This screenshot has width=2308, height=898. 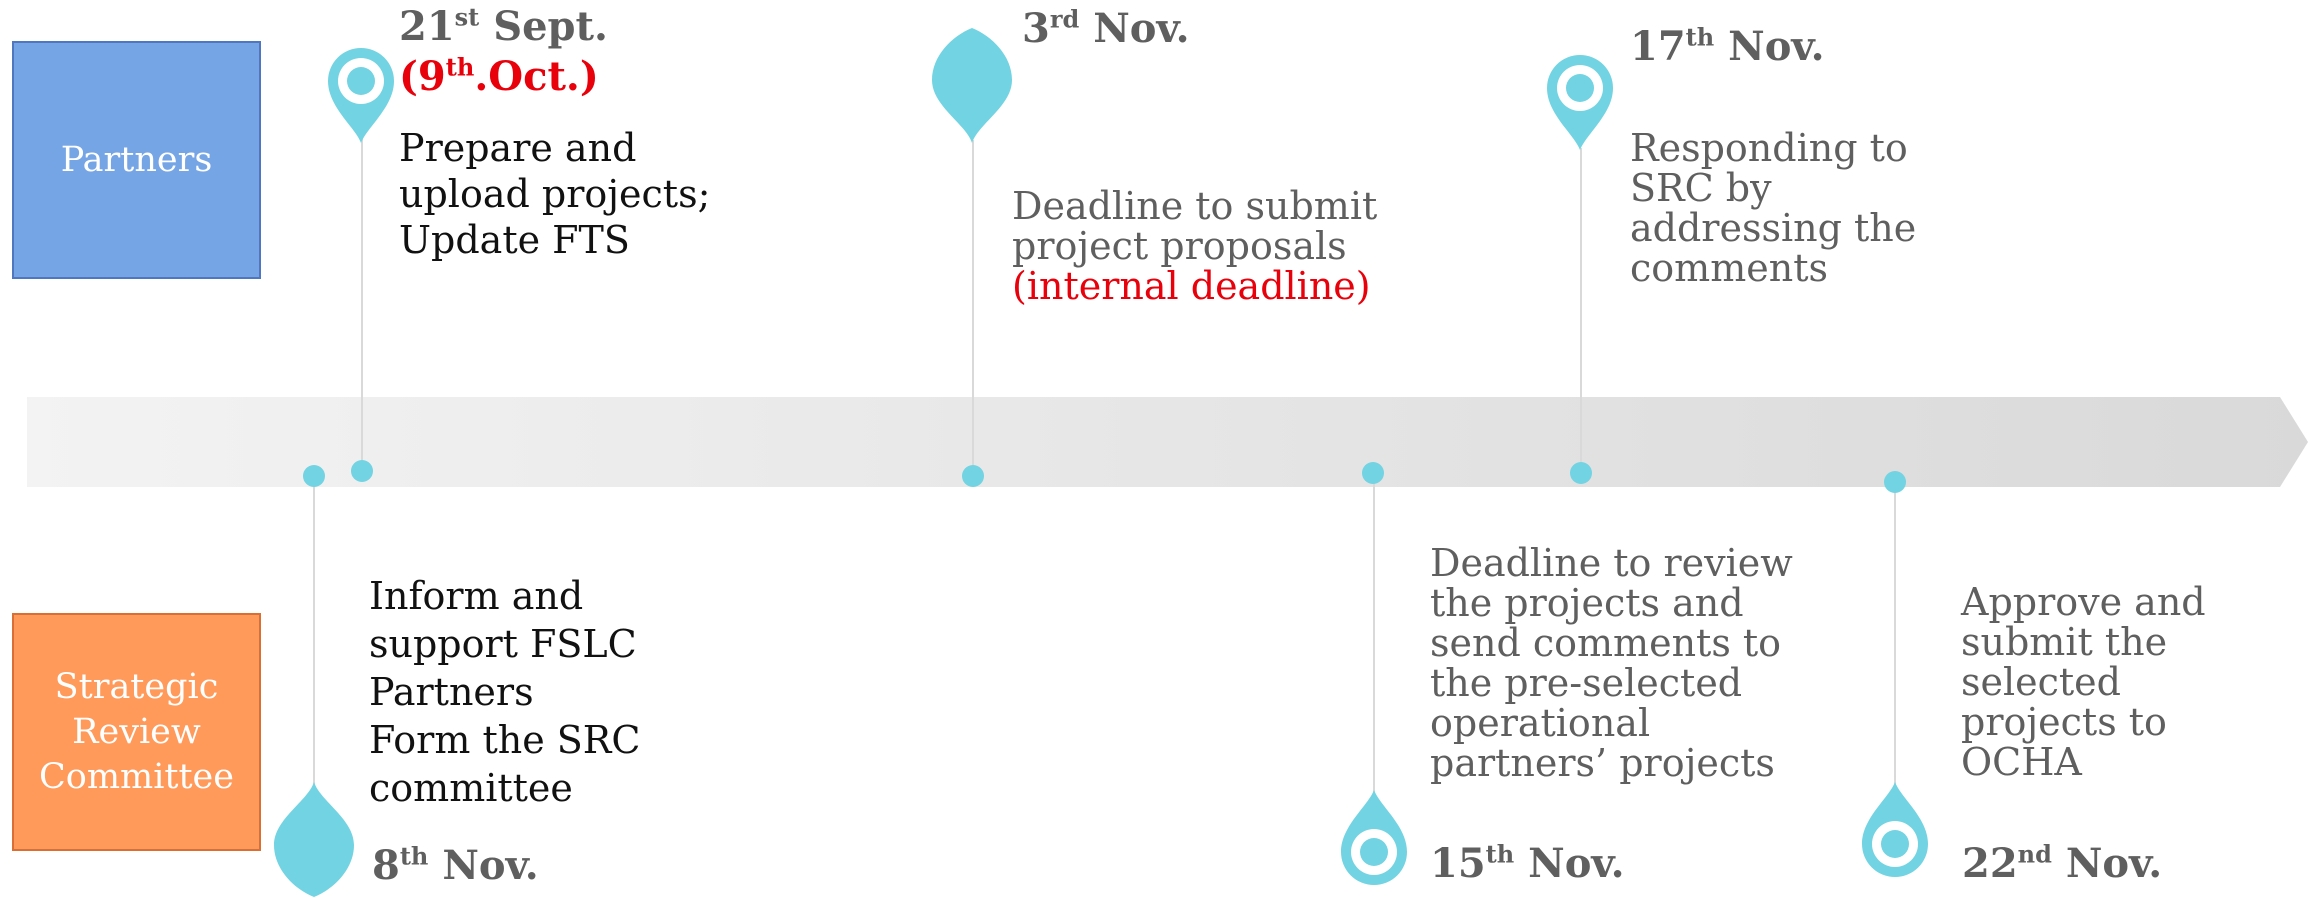 I want to click on event-text-line: Partners, so click(x=451, y=692).